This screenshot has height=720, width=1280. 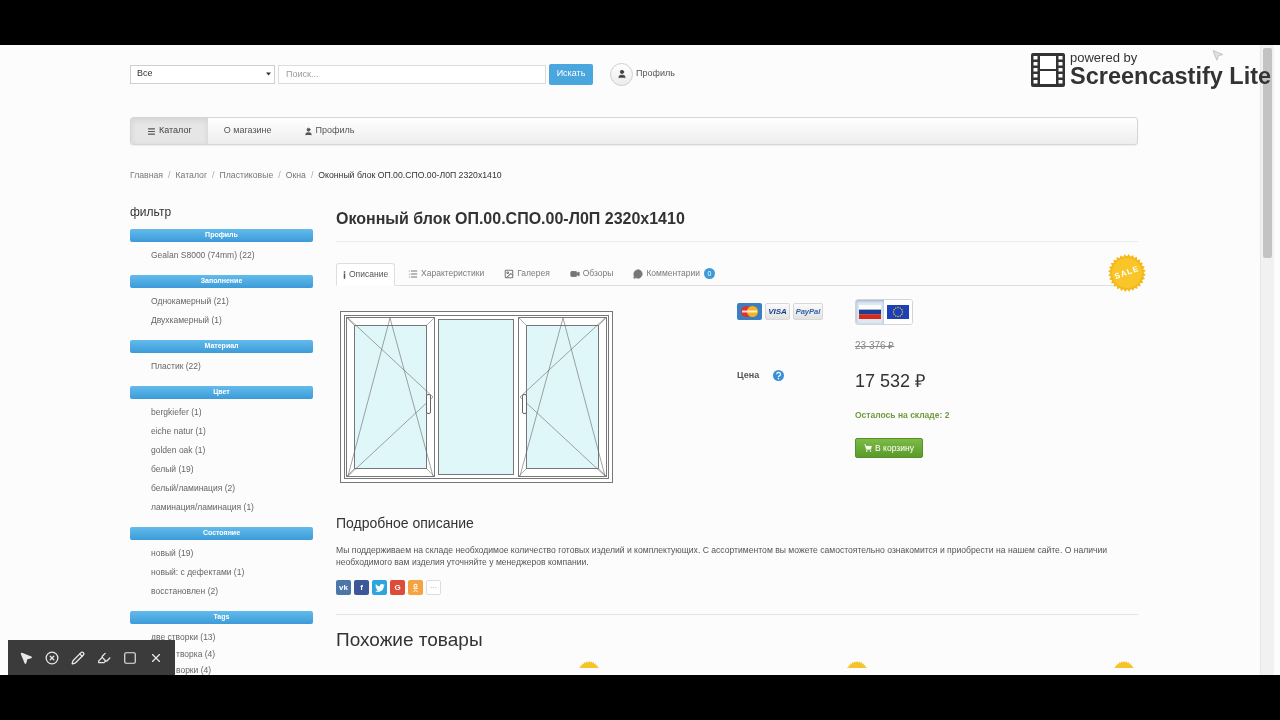 What do you see at coordinates (186, 319) in the screenshot?
I see `filter-option: Двухкамерный (1)` at bounding box center [186, 319].